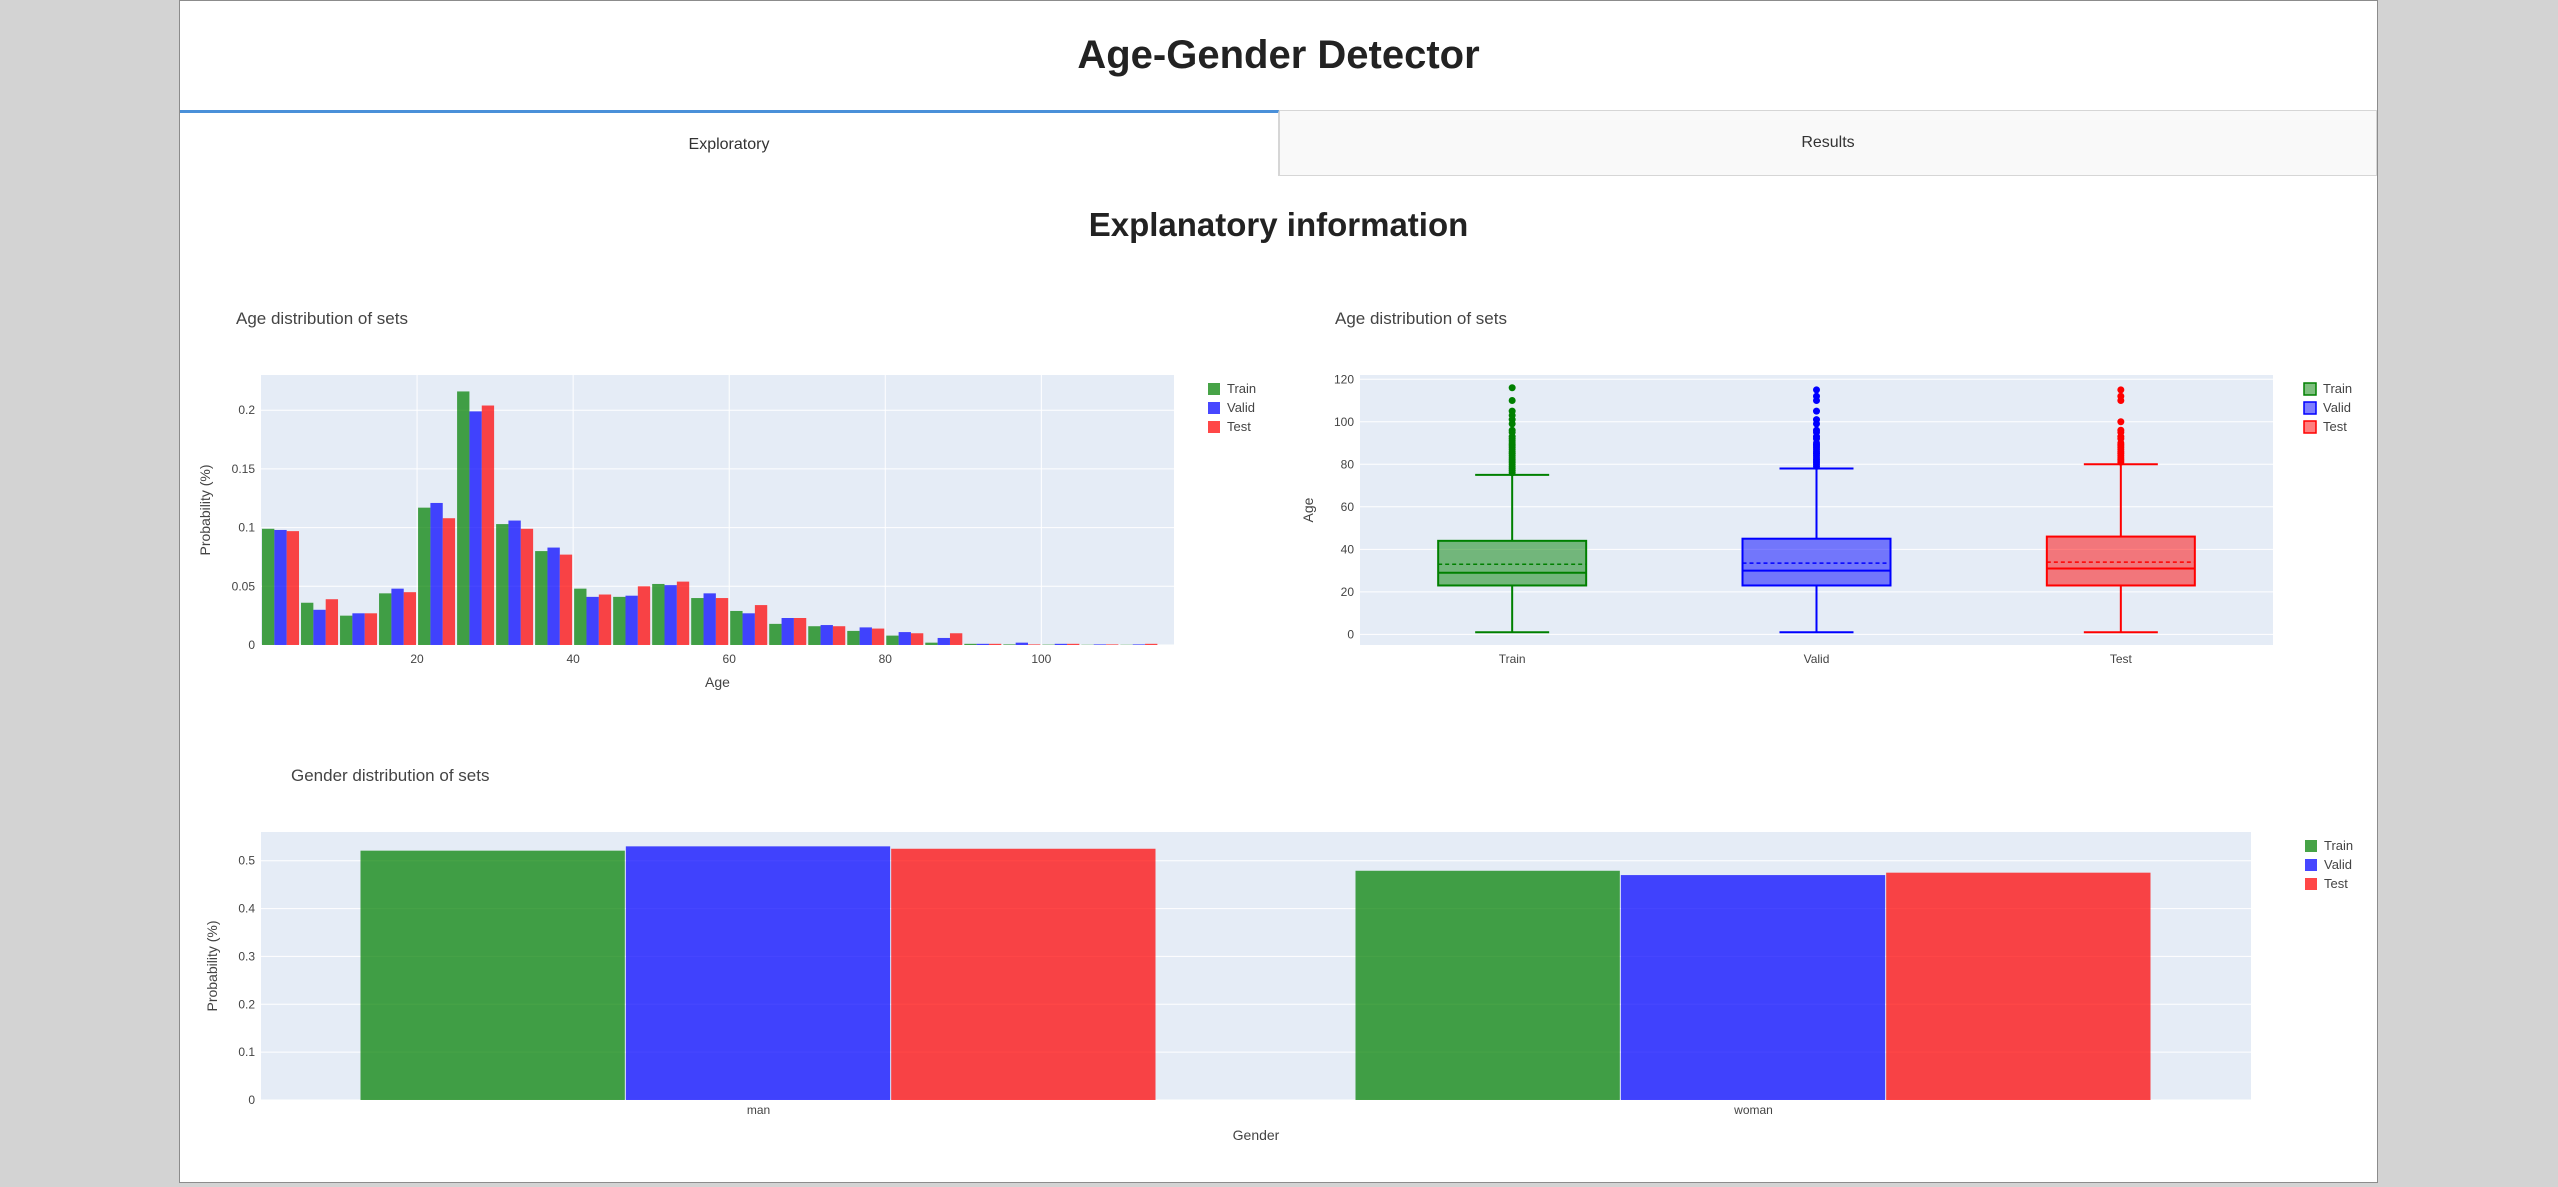 Image resolution: width=2558 pixels, height=1187 pixels. What do you see at coordinates (2338, 845) in the screenshot?
I see `legend-label-train: Train` at bounding box center [2338, 845].